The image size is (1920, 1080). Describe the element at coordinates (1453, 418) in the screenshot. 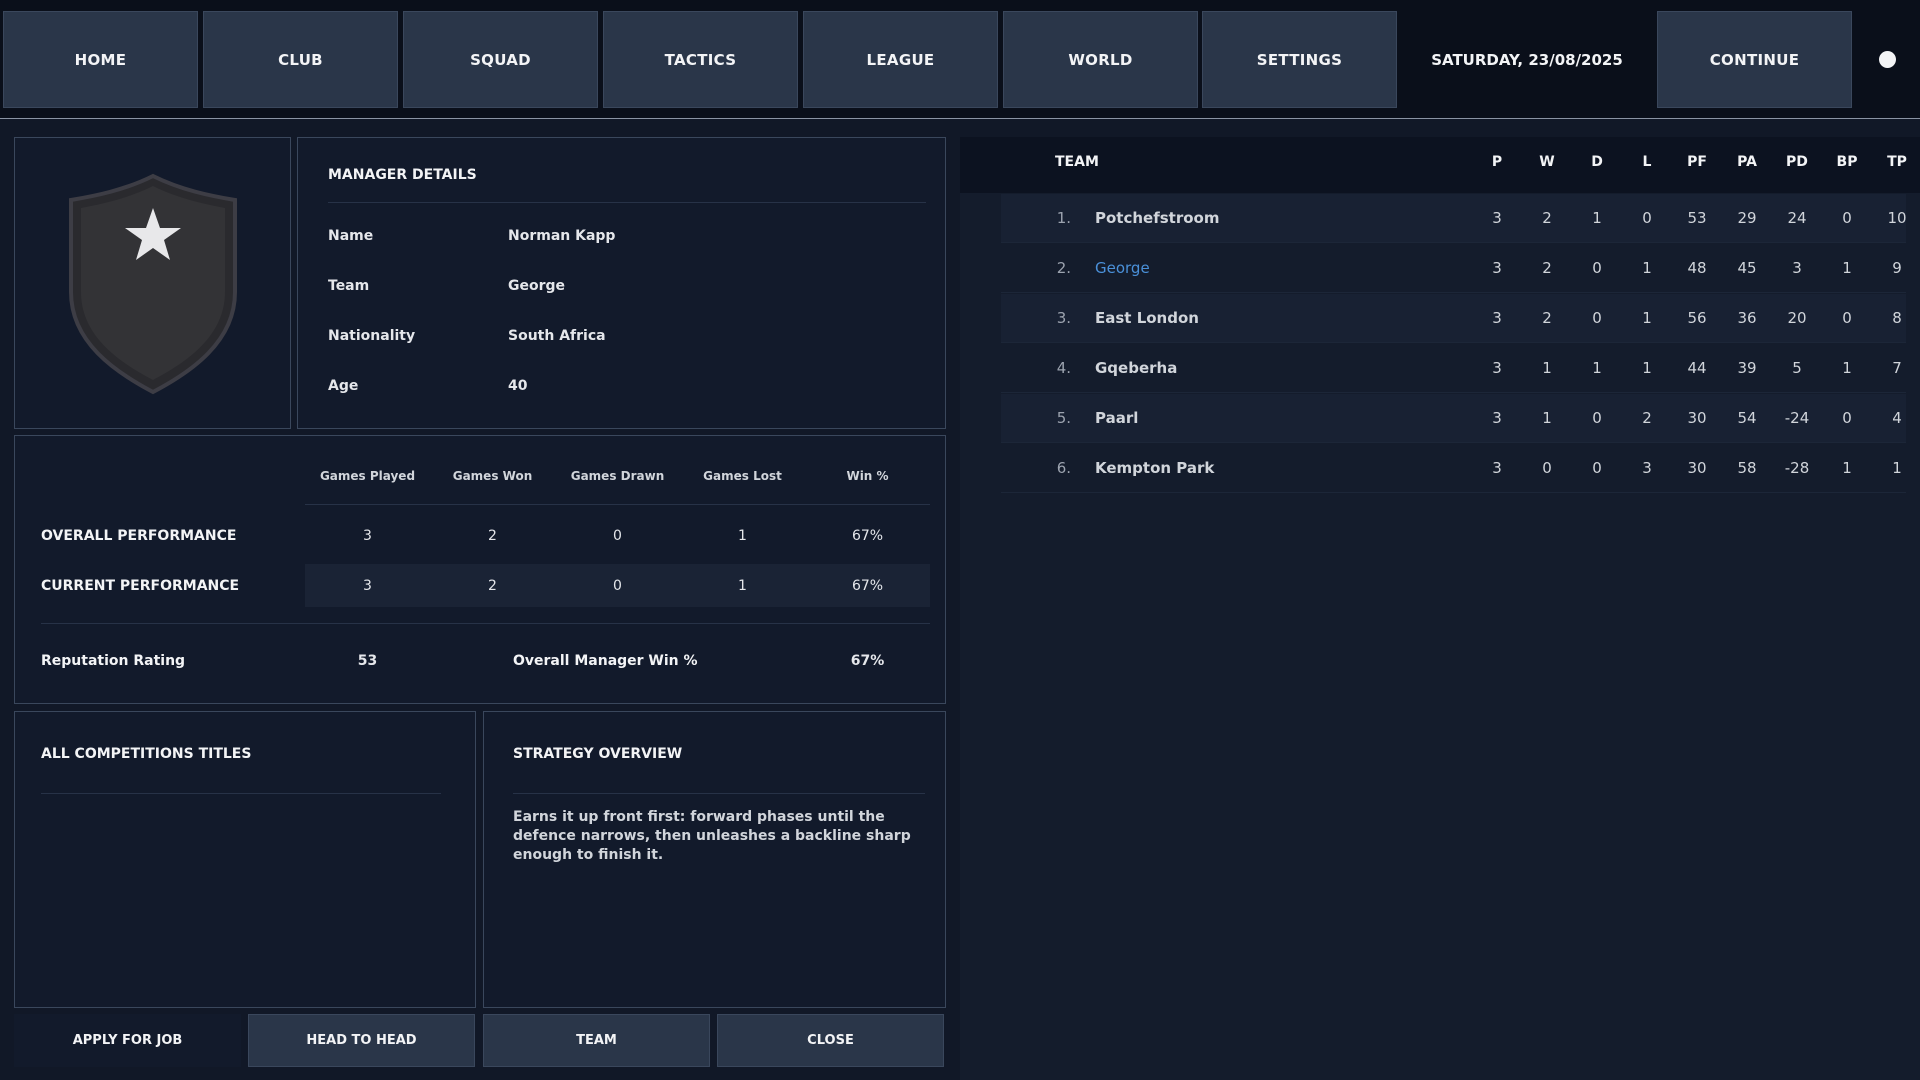

I see `league-row: 5. Paarl 3 1 0 2 30 54 -24 0 4` at that location.